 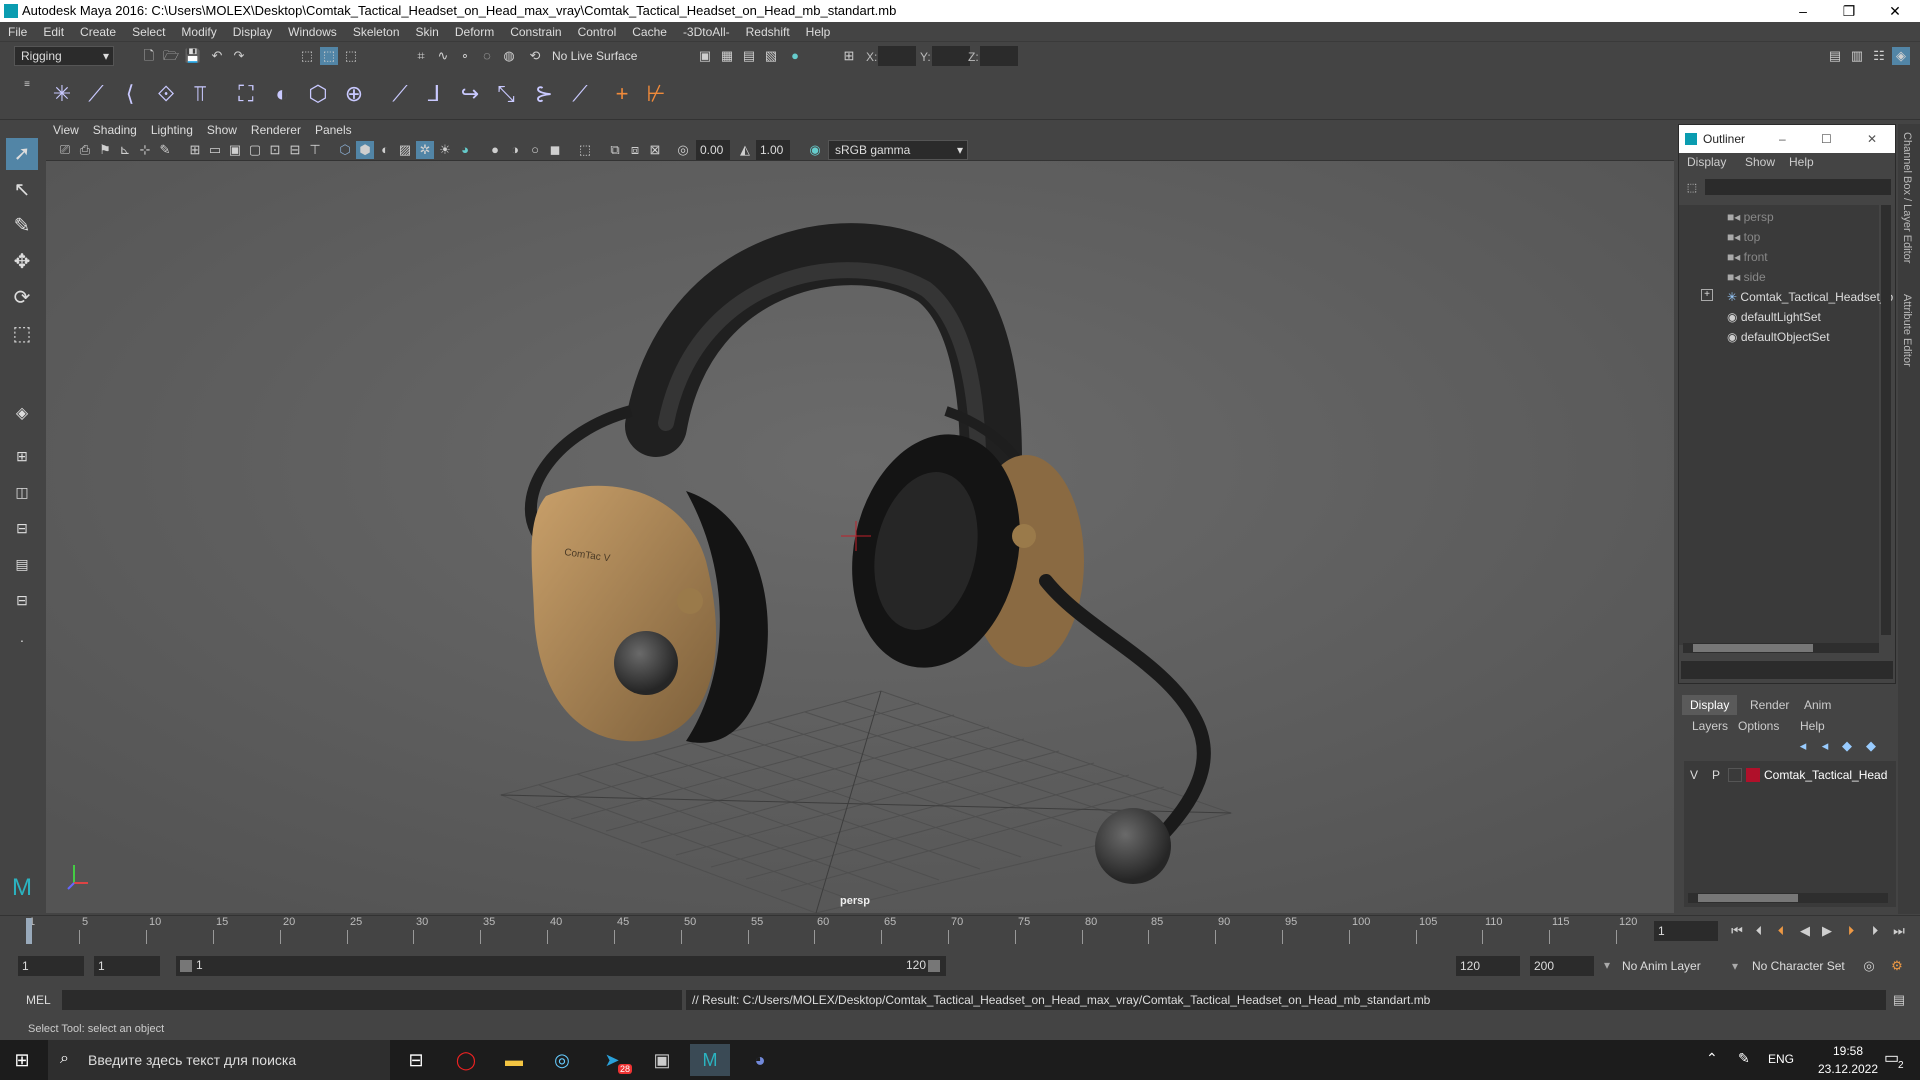 What do you see at coordinates (1907, 330) in the screenshot?
I see `attribute-editor-tab: Attribute Editor` at bounding box center [1907, 330].